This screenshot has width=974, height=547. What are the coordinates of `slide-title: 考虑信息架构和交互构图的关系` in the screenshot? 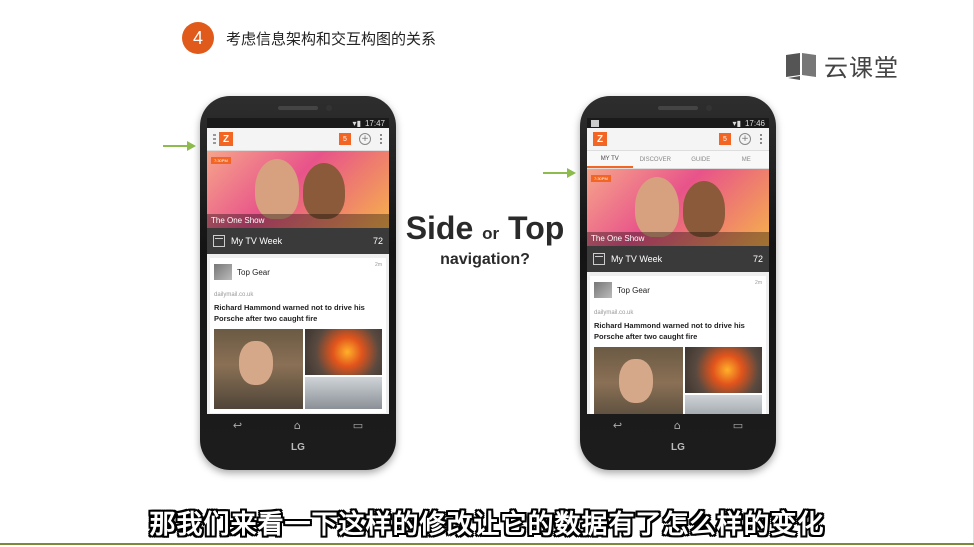 It's located at (331, 39).